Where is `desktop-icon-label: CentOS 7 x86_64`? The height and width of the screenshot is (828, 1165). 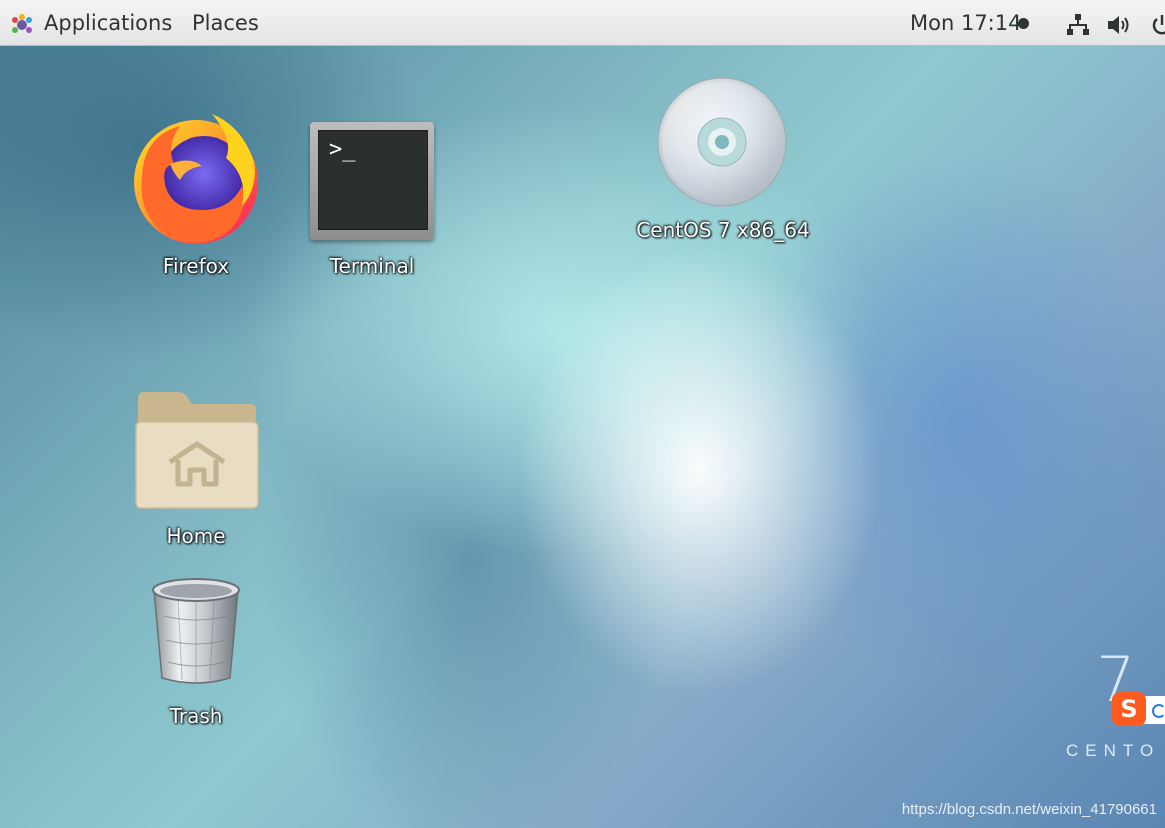
desktop-icon-label: CentOS 7 x86_64 is located at coordinates (723, 230).